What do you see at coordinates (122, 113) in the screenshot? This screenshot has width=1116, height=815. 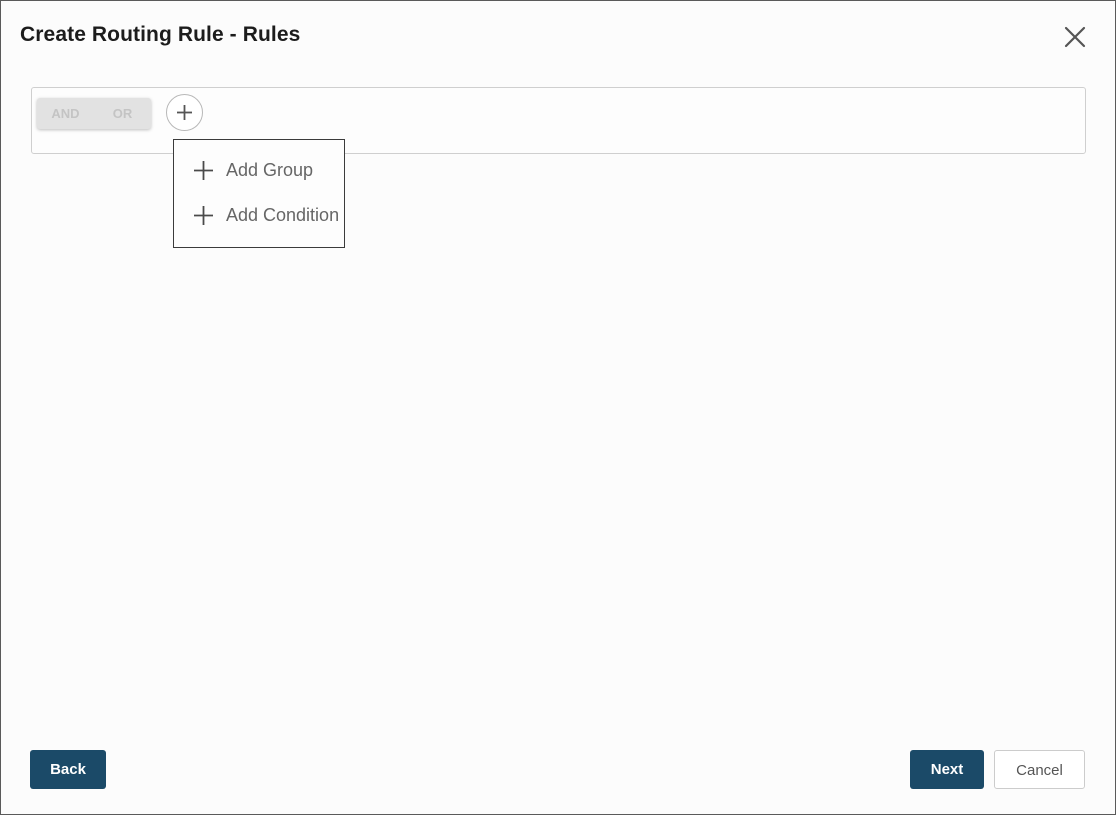 I see `or-option: OR` at bounding box center [122, 113].